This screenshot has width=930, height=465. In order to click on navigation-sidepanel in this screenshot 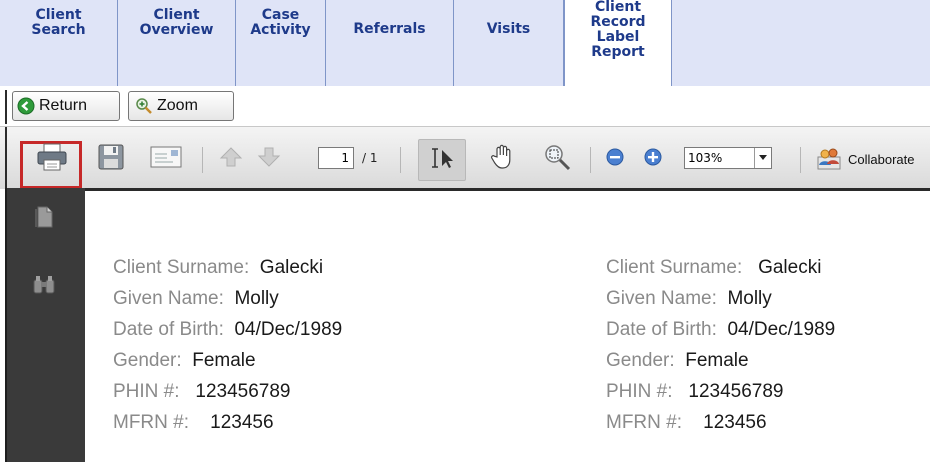, I will do `click(46, 325)`.